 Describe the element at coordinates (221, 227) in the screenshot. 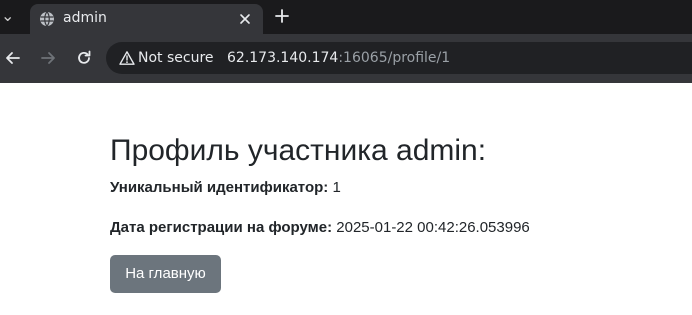

I see `registration-date-label: Дата регистрации на форуме:` at that location.